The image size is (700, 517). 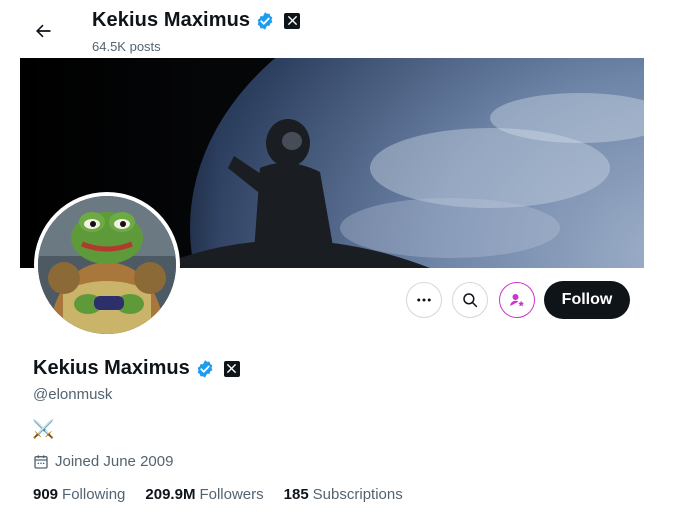 I want to click on joined-date-text: Joined June 2009, so click(x=114, y=461).